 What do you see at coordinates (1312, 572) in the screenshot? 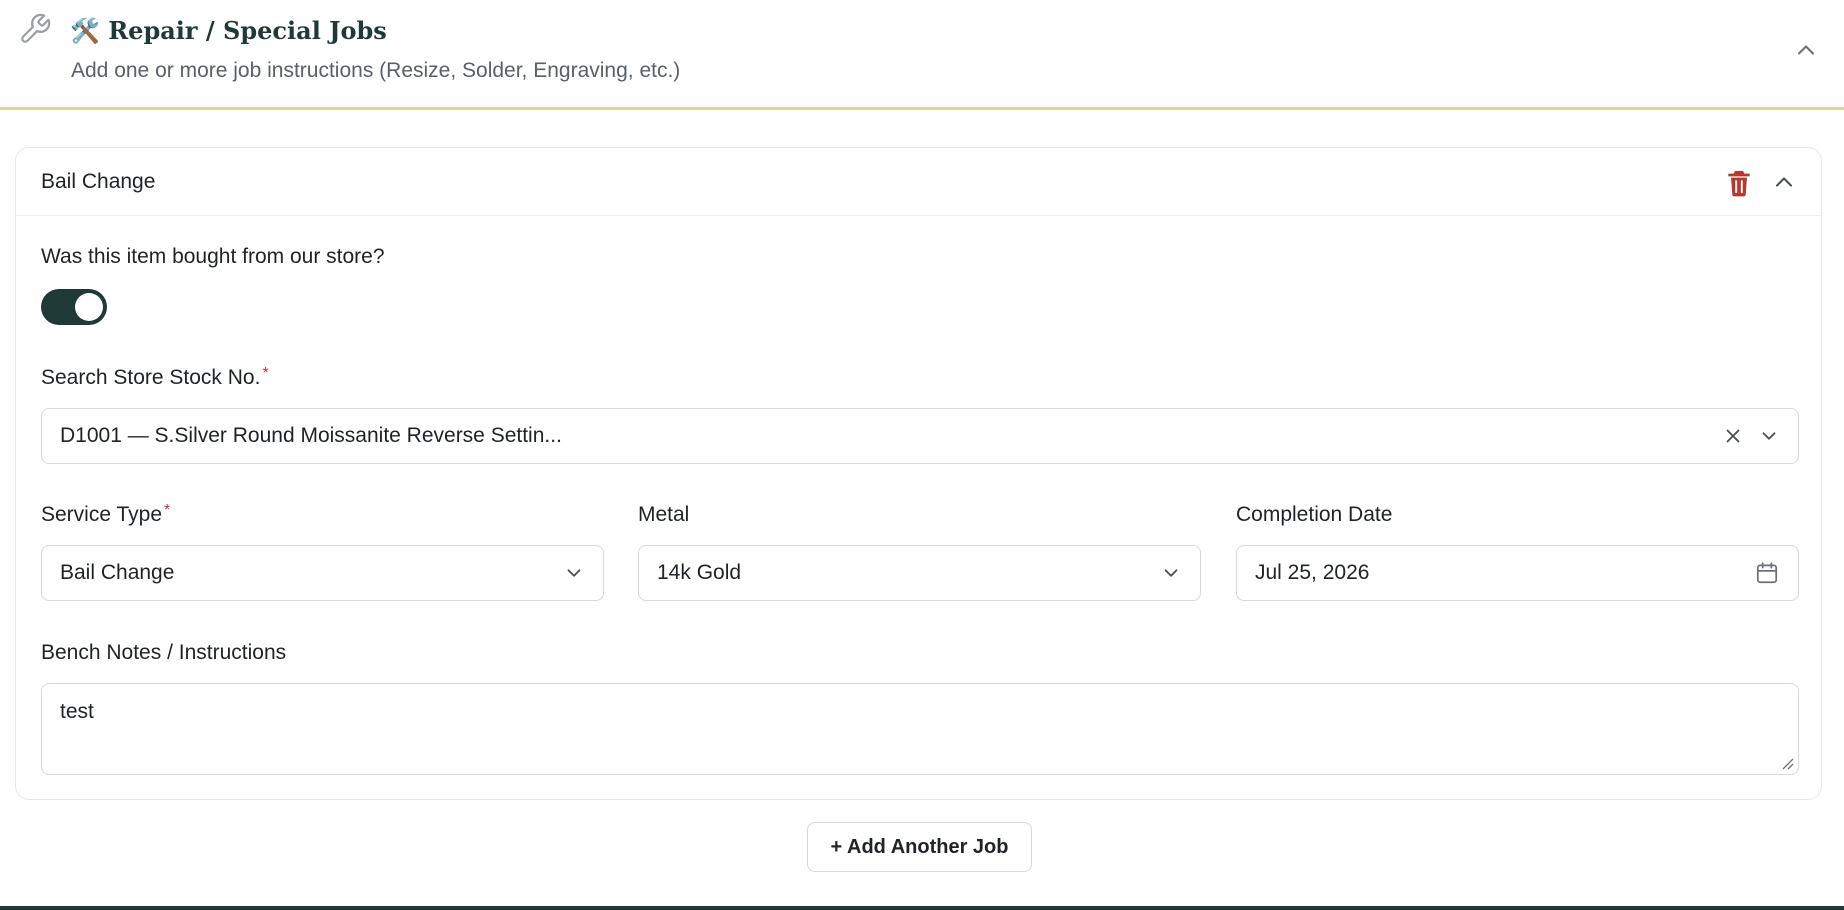
I see `completion-date-value: Jul 25, 2026` at bounding box center [1312, 572].